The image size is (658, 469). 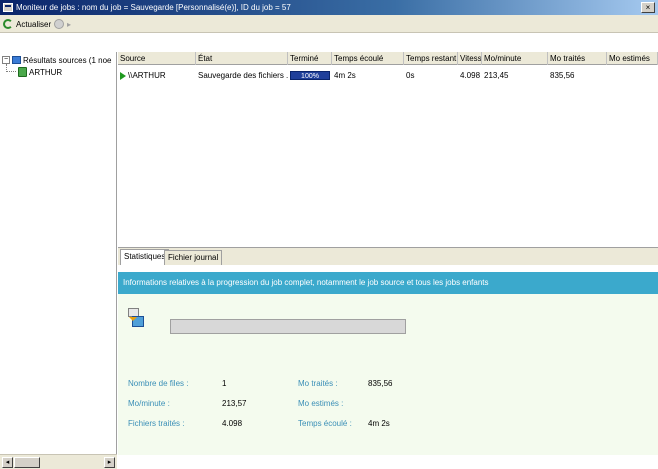 What do you see at coordinates (27, 462) in the screenshot?
I see `scroll-thumb` at bounding box center [27, 462].